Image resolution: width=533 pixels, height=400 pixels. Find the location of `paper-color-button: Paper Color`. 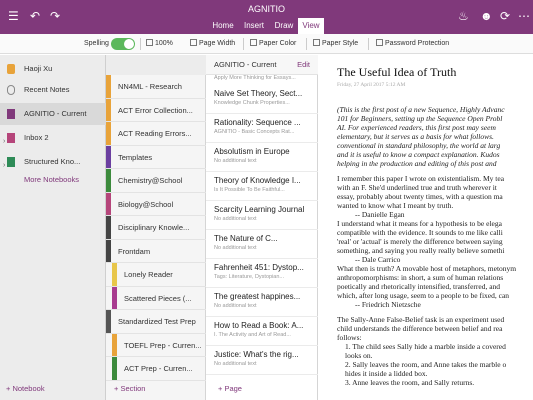

paper-color-button: Paper Color is located at coordinates (273, 44).